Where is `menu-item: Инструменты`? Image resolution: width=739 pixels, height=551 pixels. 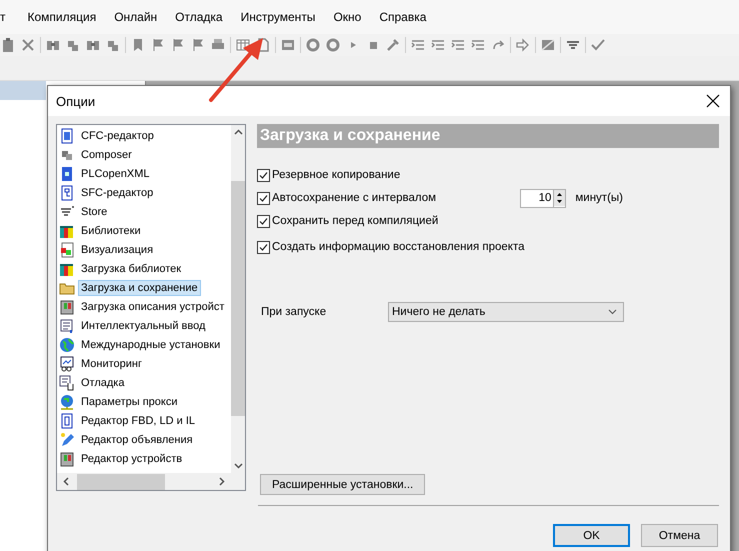 menu-item: Инструменты is located at coordinates (278, 17).